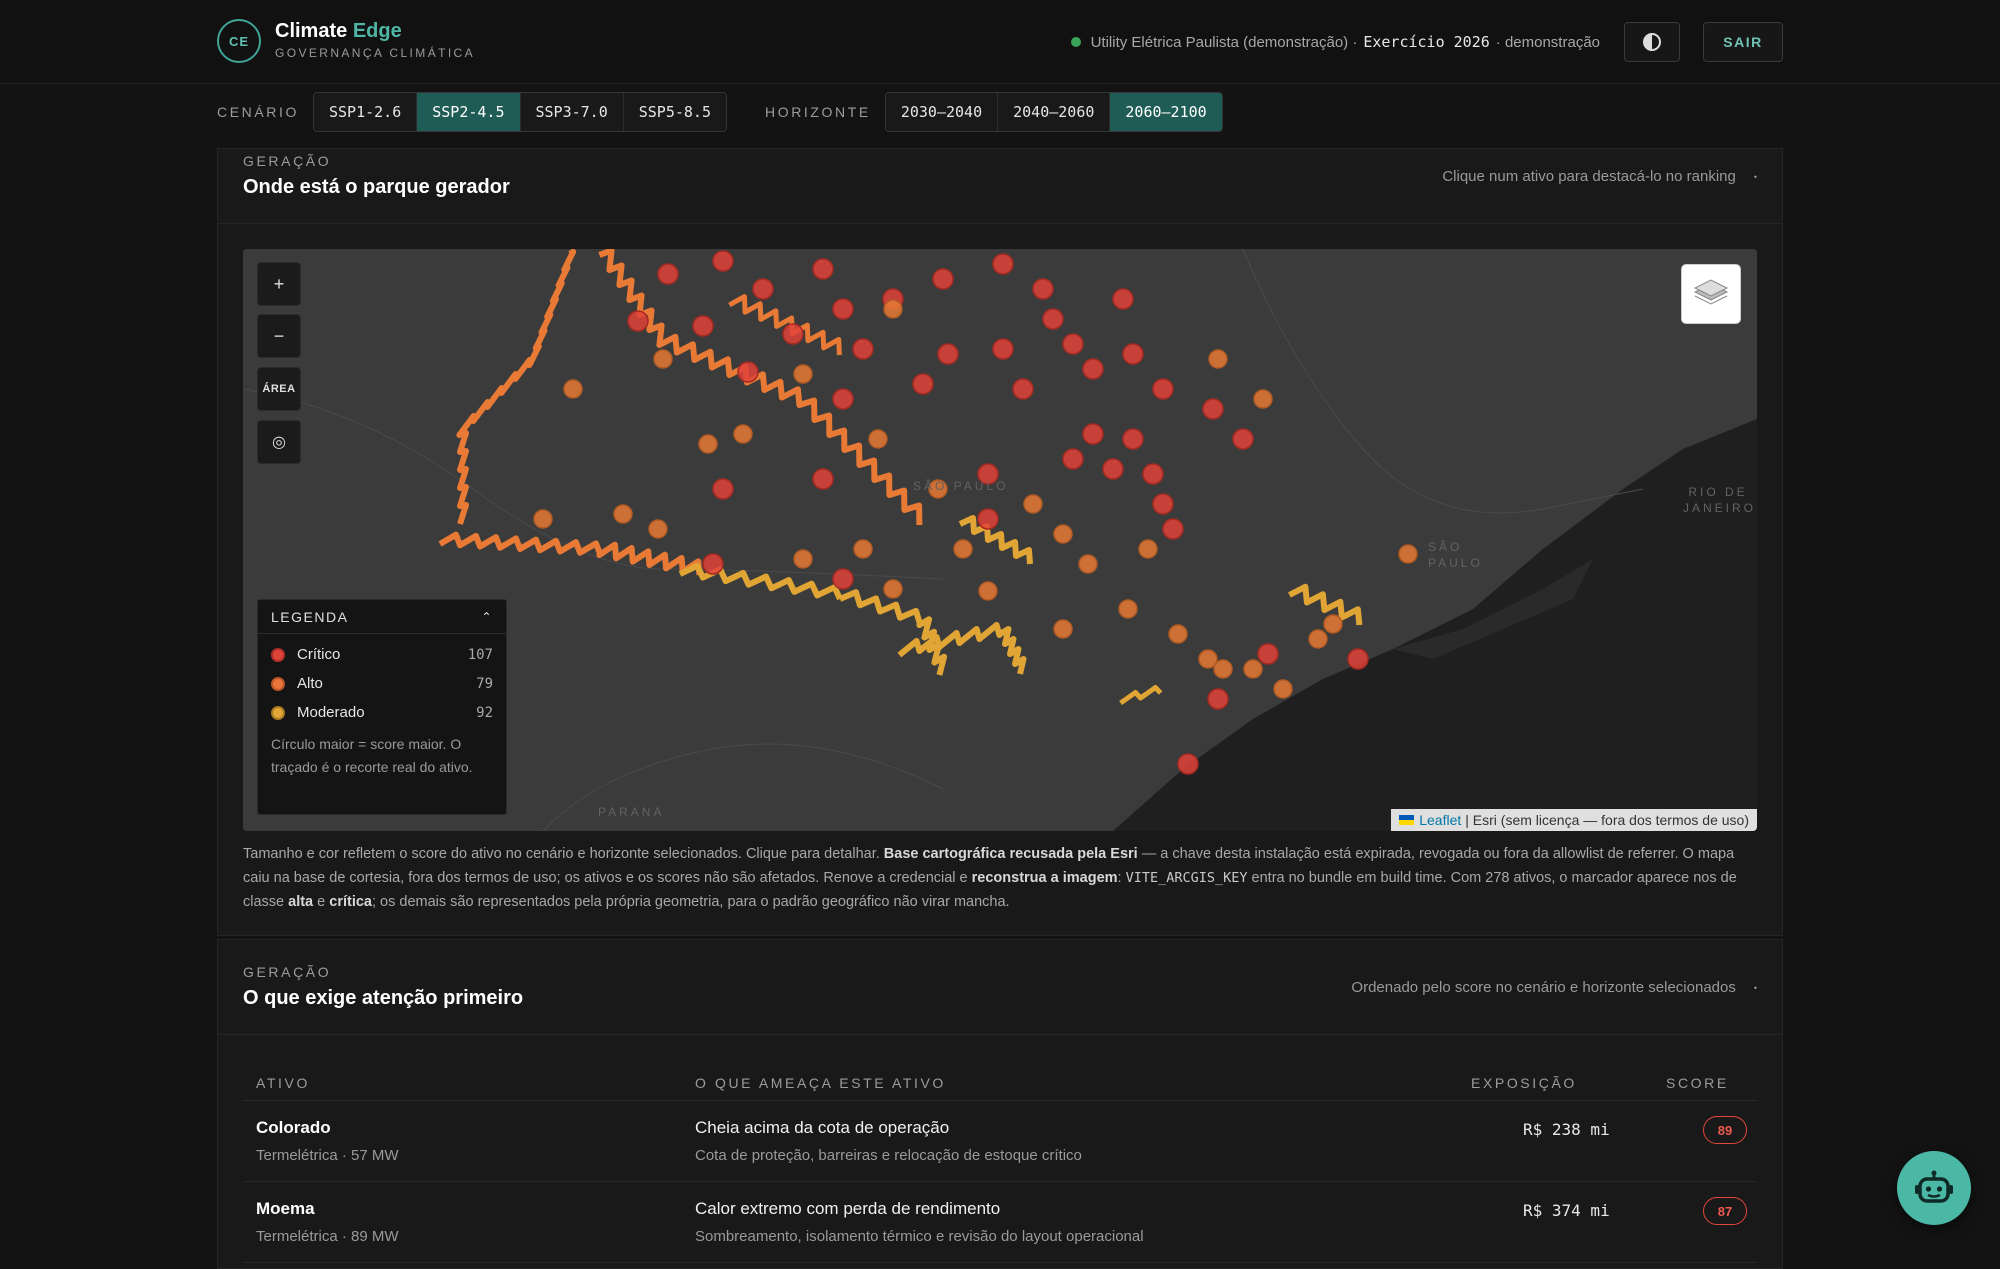  Describe the element at coordinates (1547, 42) in the screenshot. I see `mode-label: · demonstração` at that location.